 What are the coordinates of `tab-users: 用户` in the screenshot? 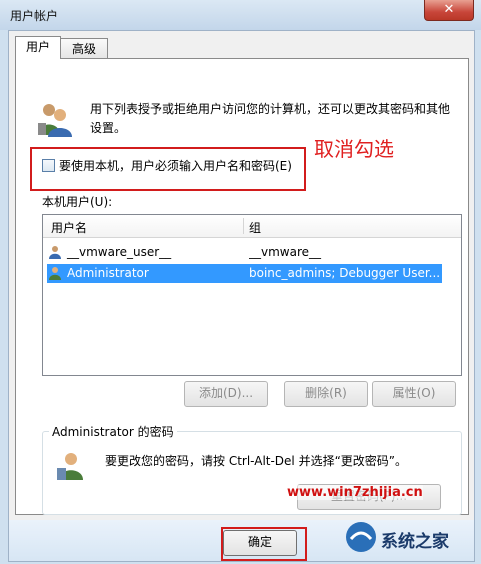 It's located at (38, 47).